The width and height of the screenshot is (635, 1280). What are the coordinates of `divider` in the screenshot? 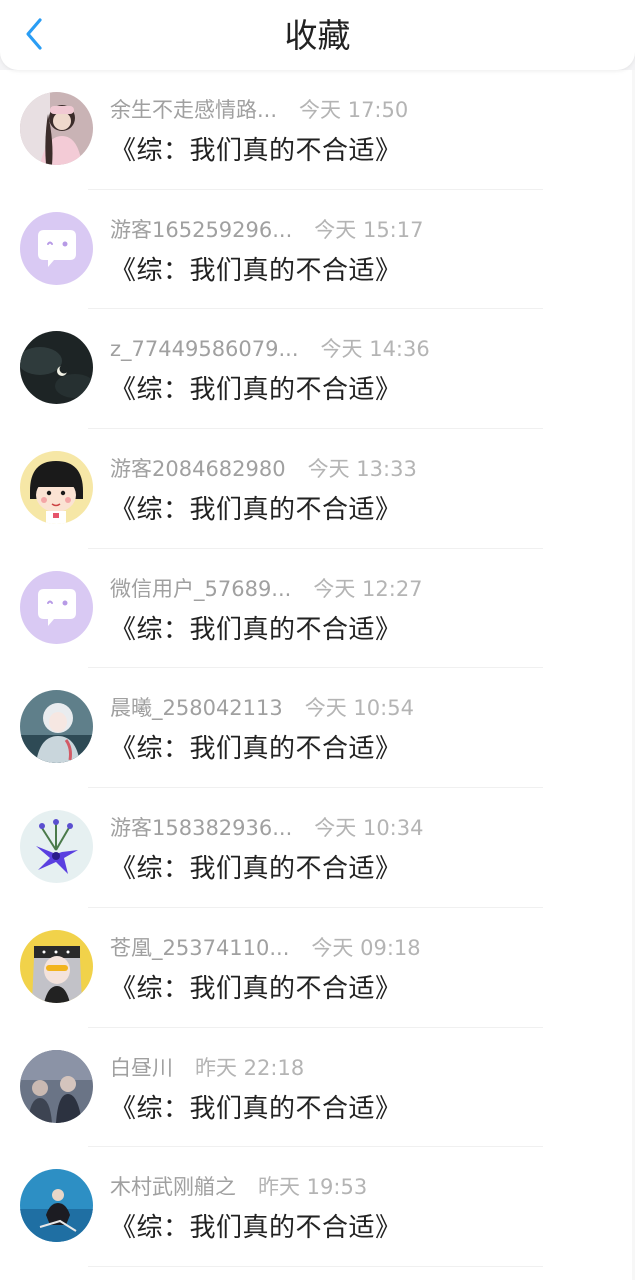 It's located at (315, 1266).